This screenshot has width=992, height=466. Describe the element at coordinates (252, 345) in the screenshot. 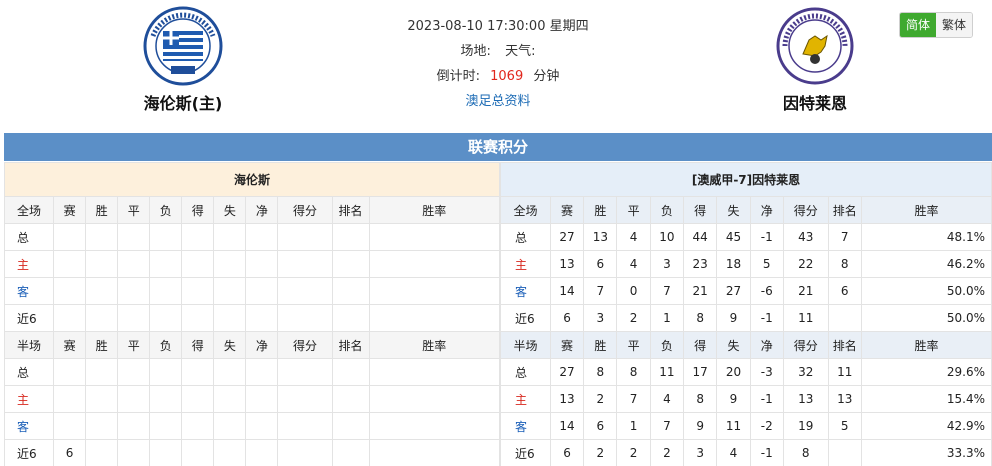

I see `home-half-header-row: 半场赛胜平负得失净得分 排名 胜率` at that location.